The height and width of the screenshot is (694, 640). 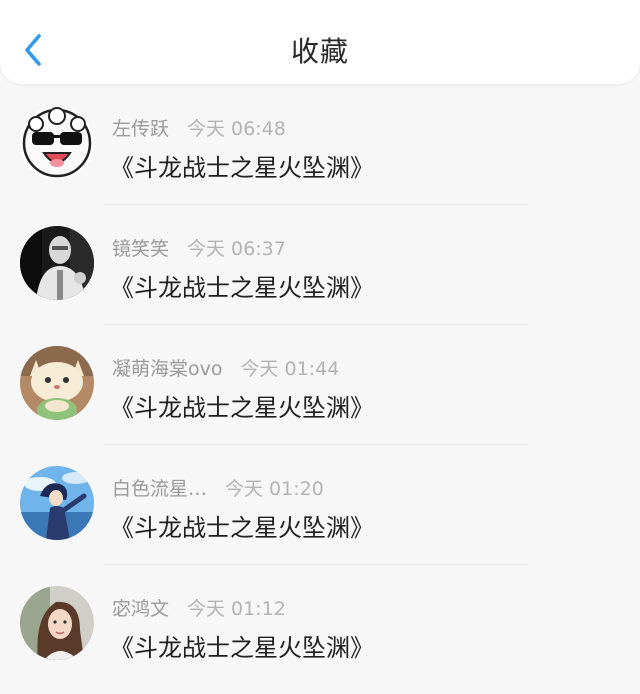 I want to click on top-bar: 收藏, so click(x=320, y=42).